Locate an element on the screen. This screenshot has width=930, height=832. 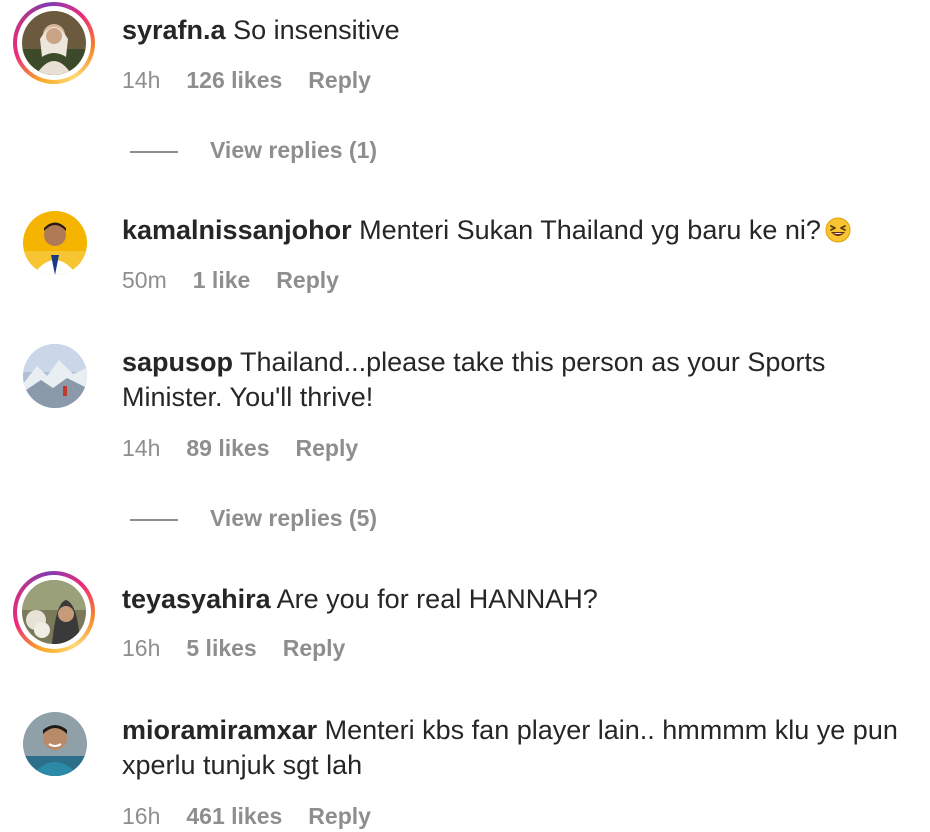
comment-text: teyasyahira Are you for real HANNAH? is located at coordinates (517, 599).